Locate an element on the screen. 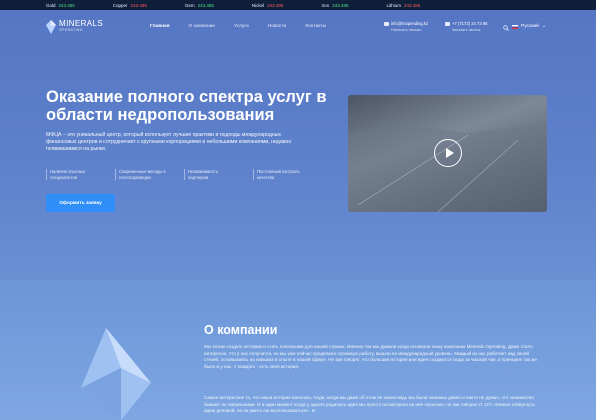  ticker-item: Iron 243.485 is located at coordinates (334, 5).